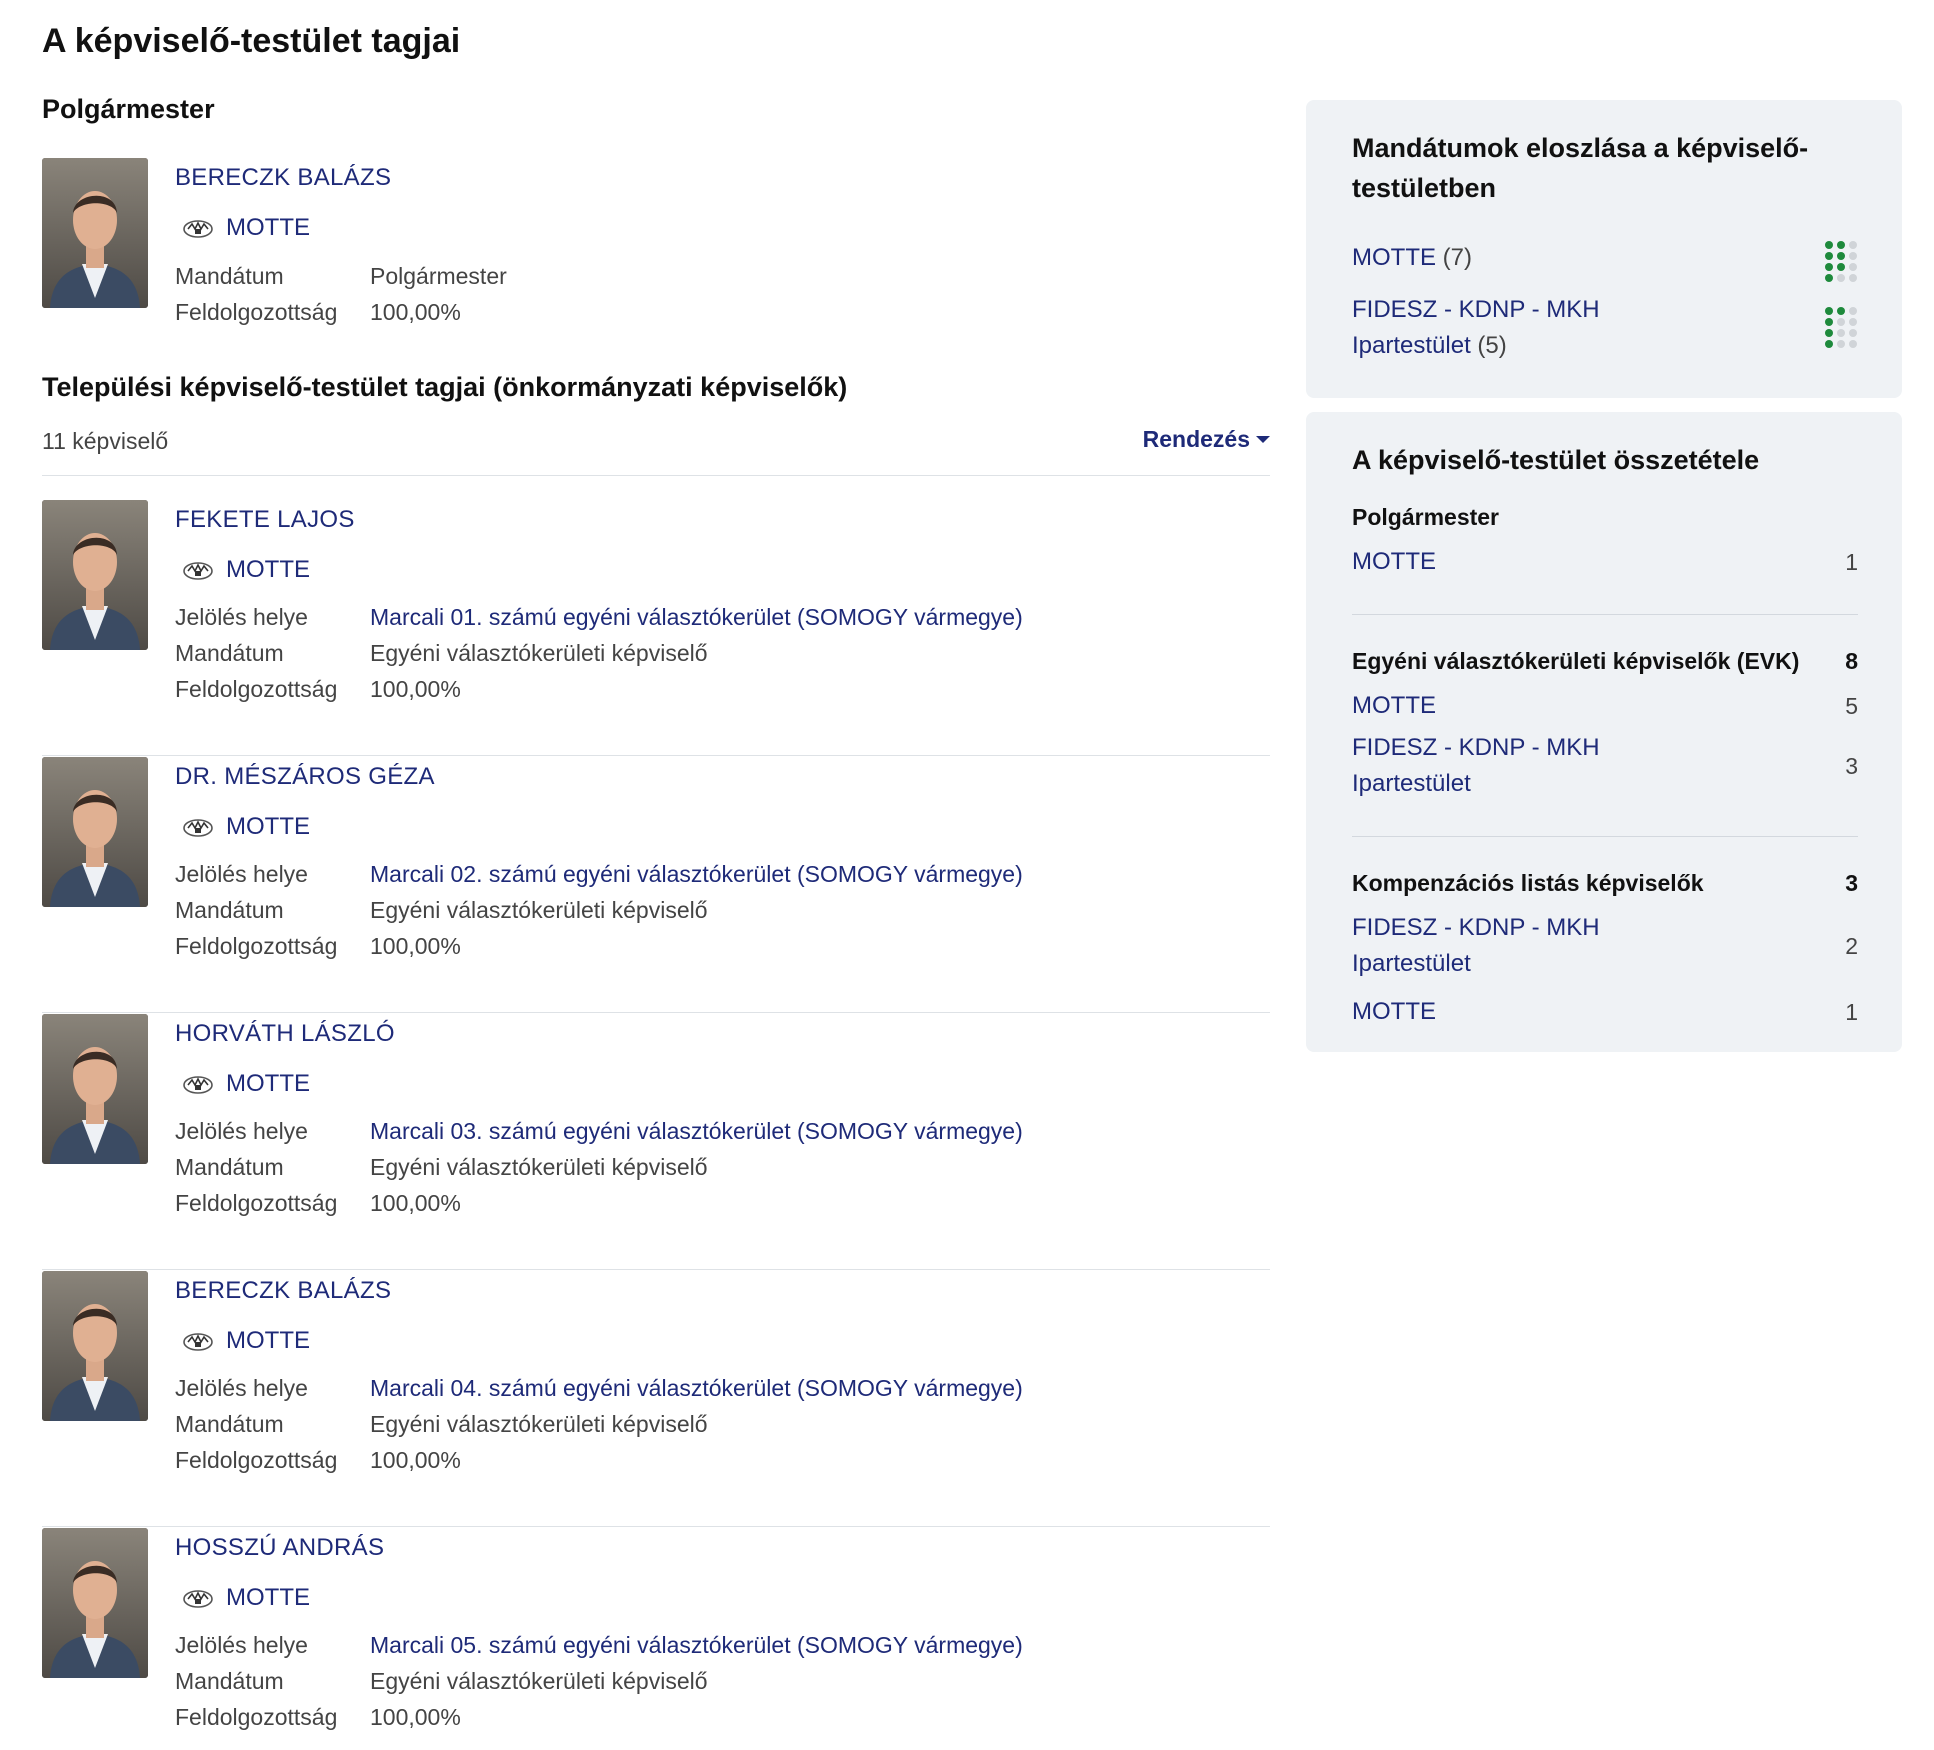  Describe the element at coordinates (1851, 706) in the screenshot. I see `seat-count: 5` at that location.